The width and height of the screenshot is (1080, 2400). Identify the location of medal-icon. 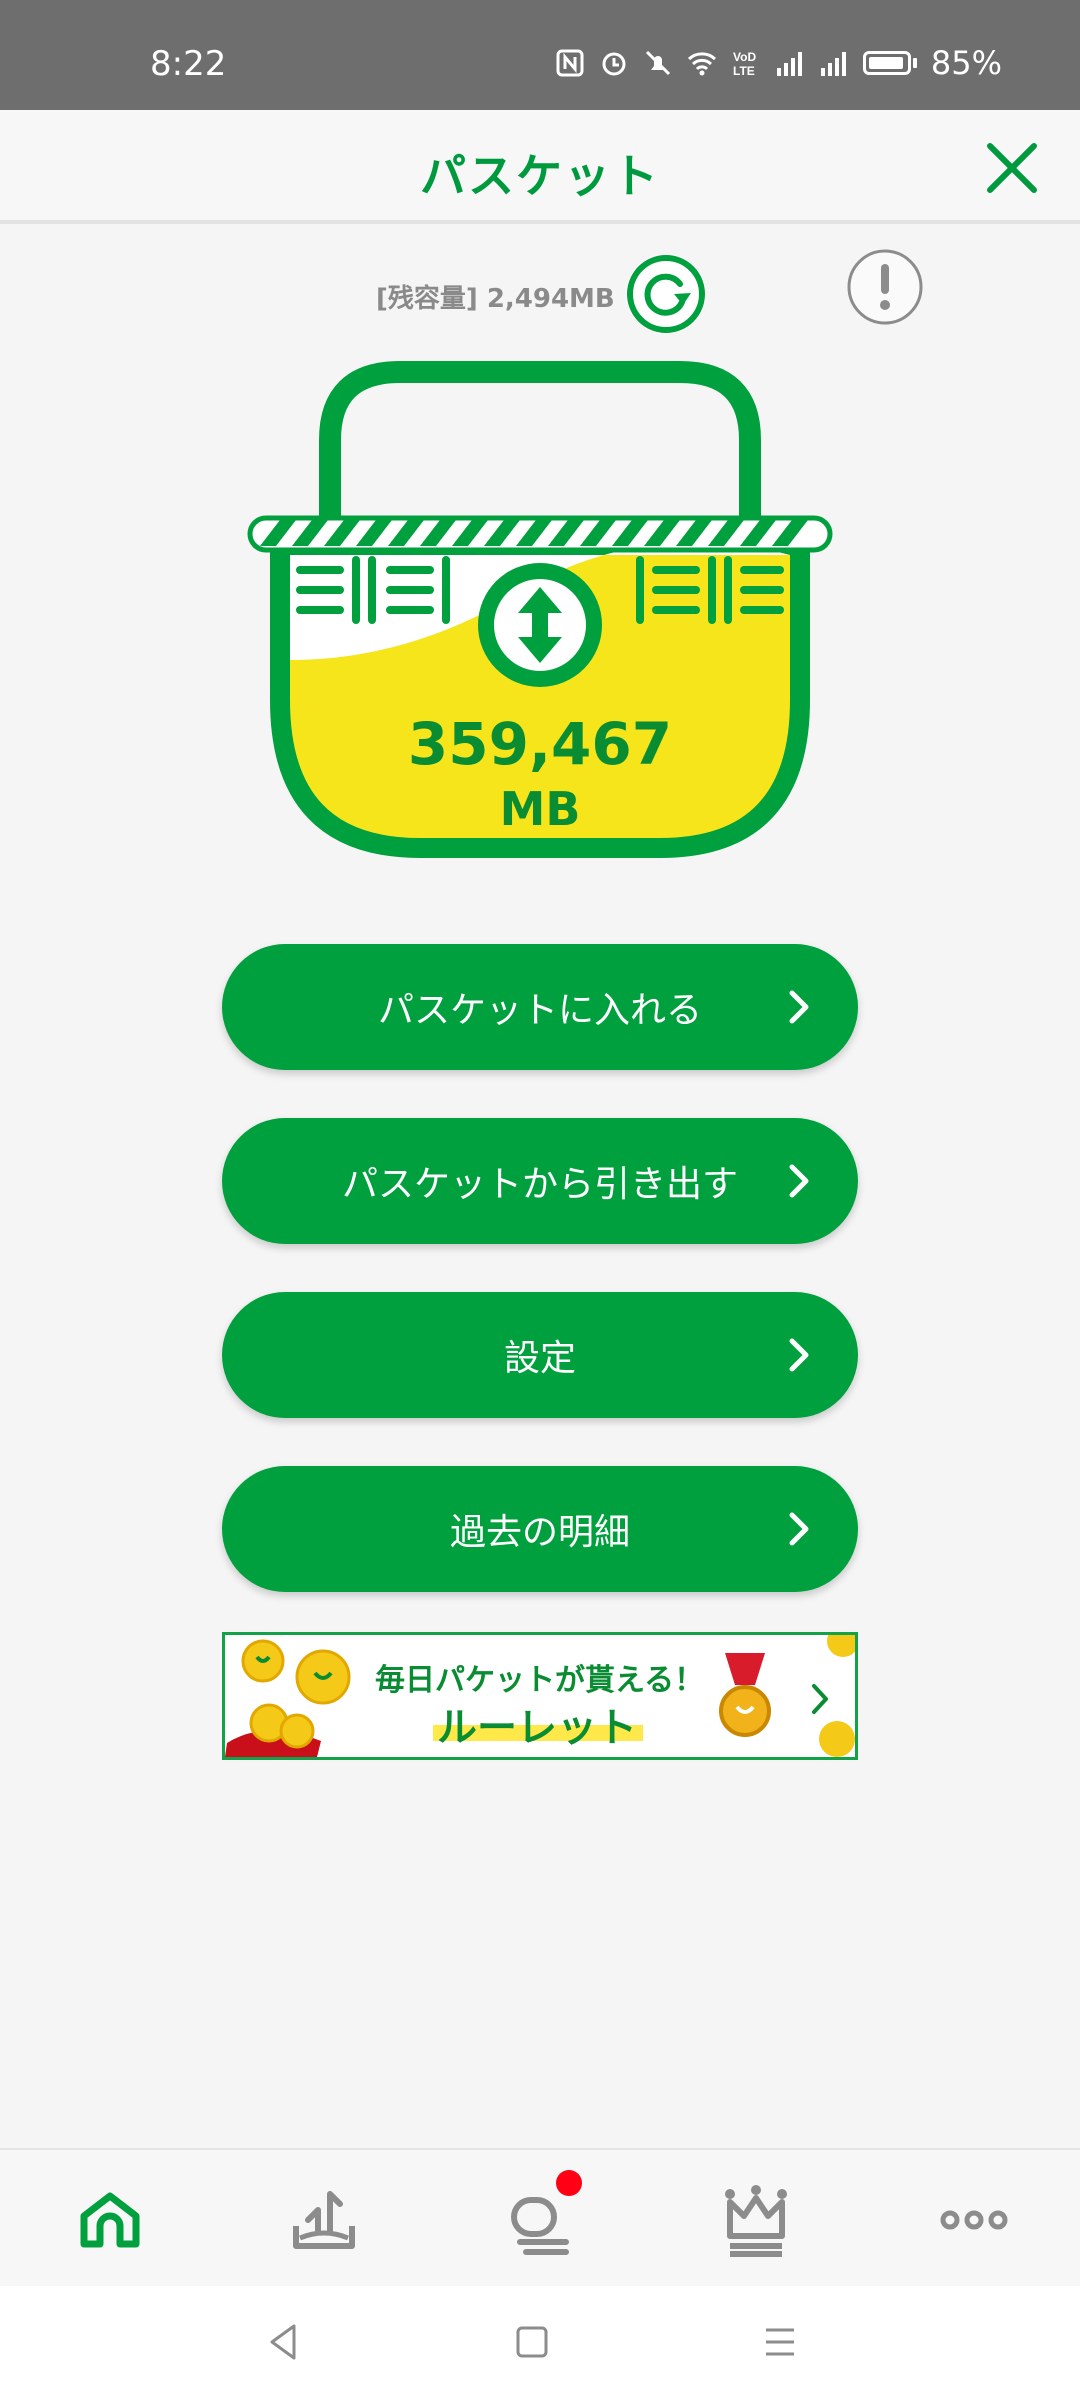
(745, 1695).